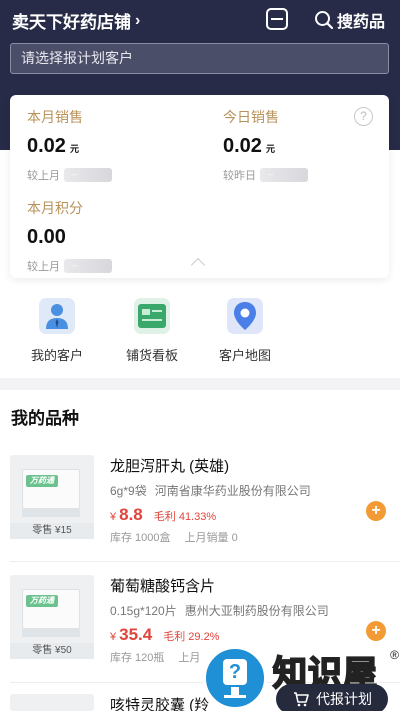 Image resolution: width=400 pixels, height=711 pixels. I want to click on shortcut-distribution-board: 铺货看板, so click(152, 331).